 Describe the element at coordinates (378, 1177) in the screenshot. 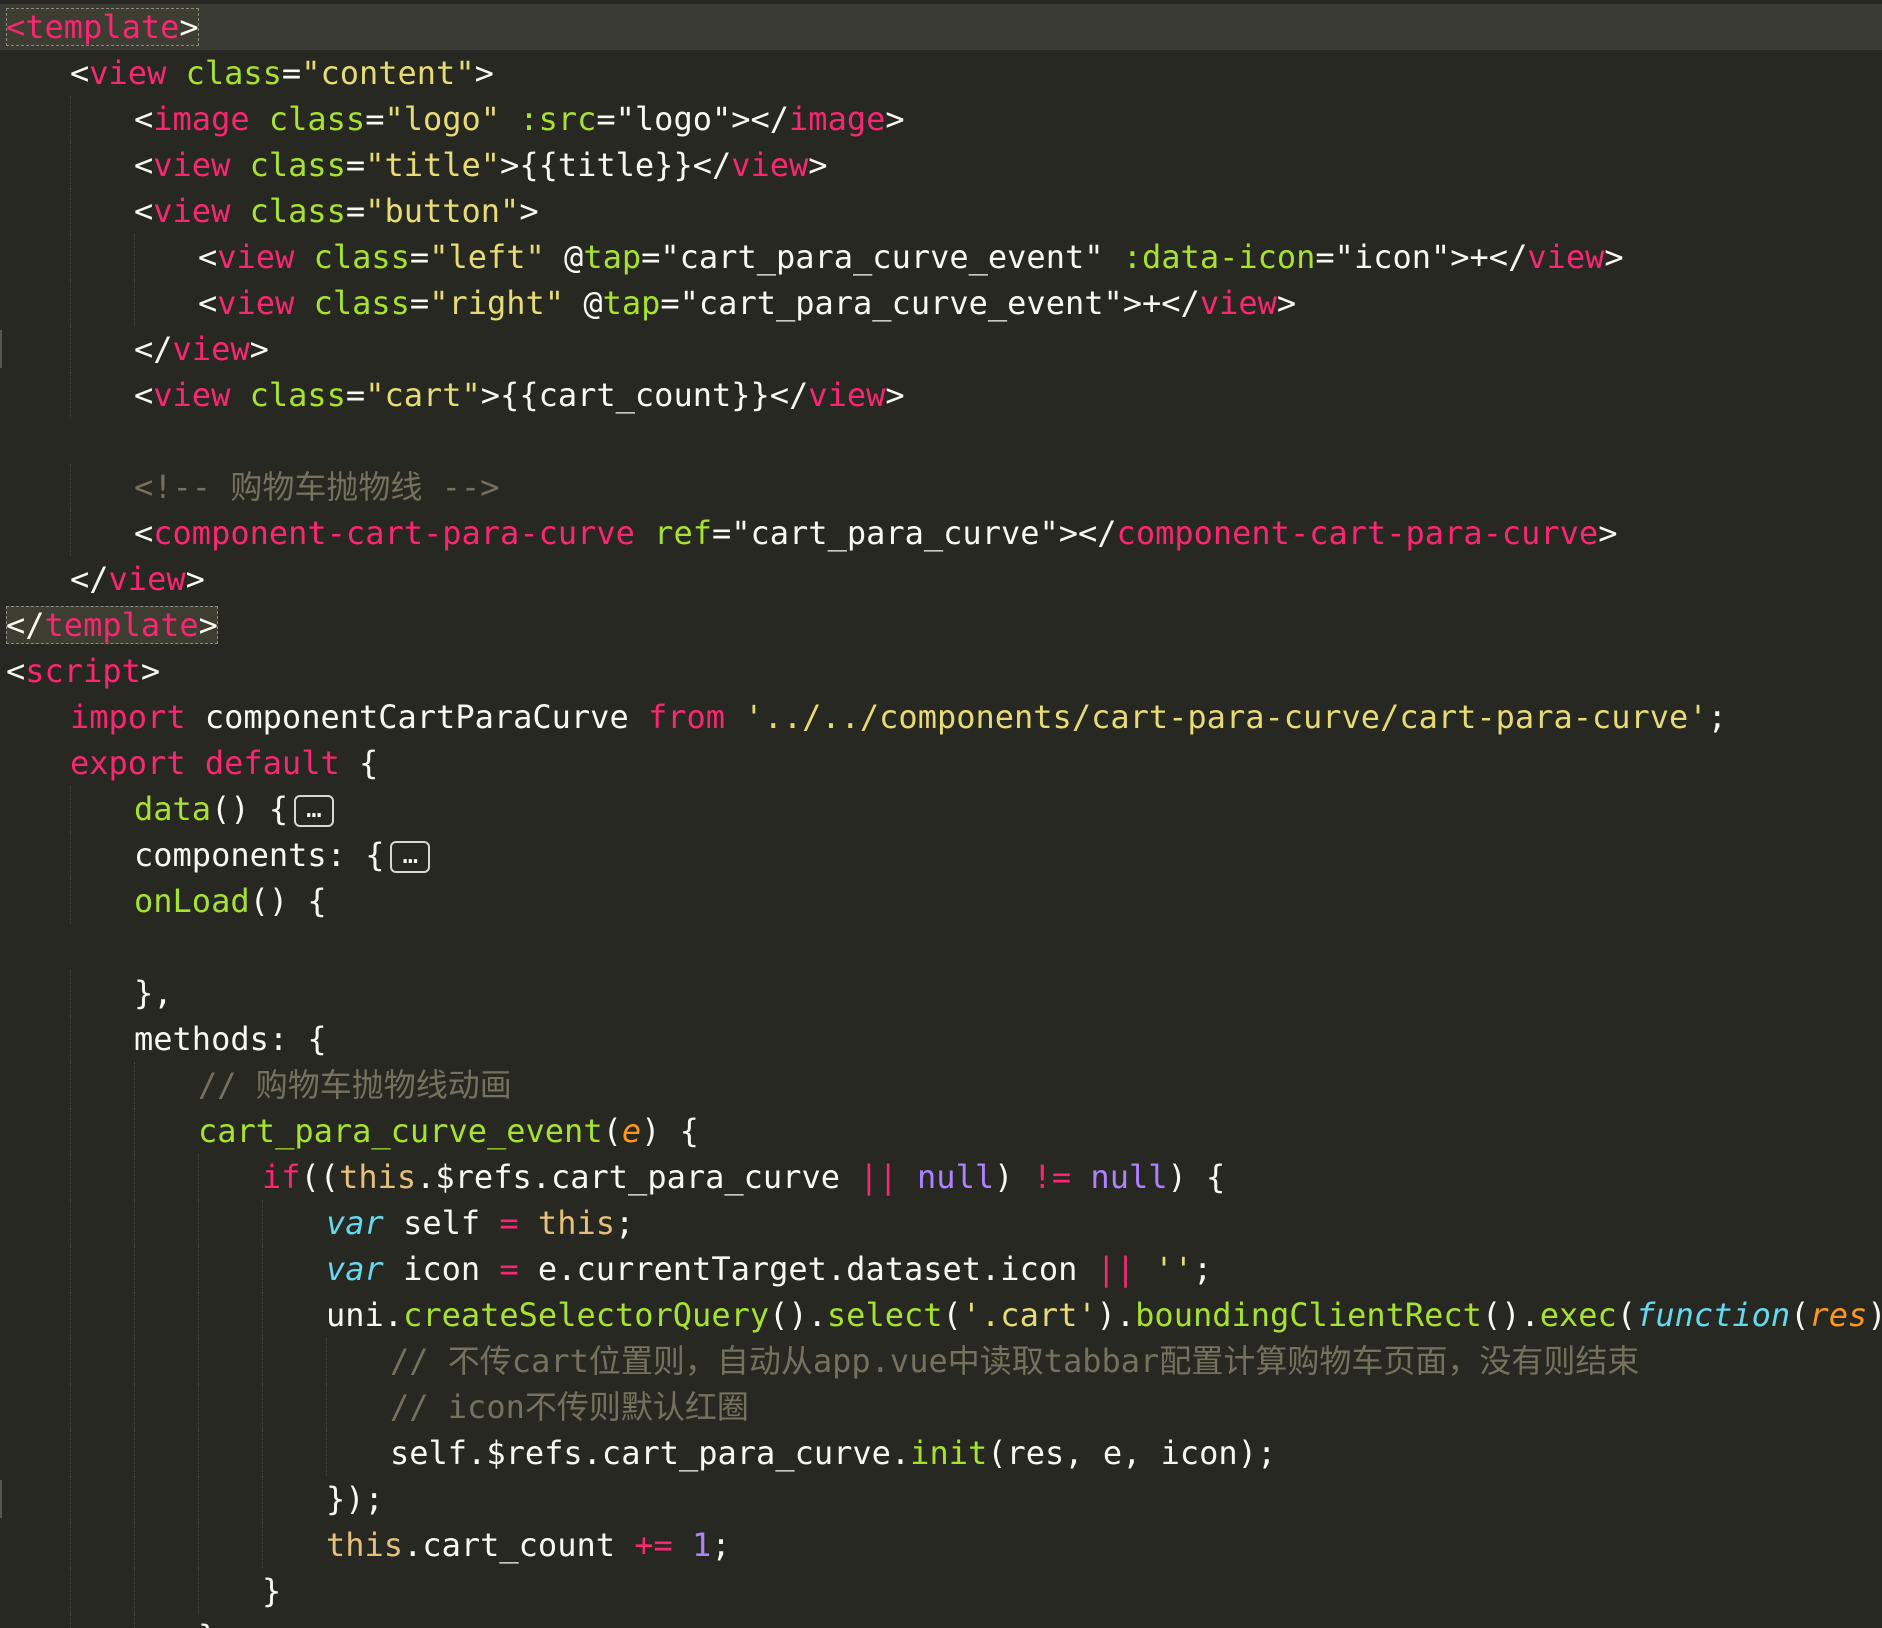

I see `code-token: this` at that location.